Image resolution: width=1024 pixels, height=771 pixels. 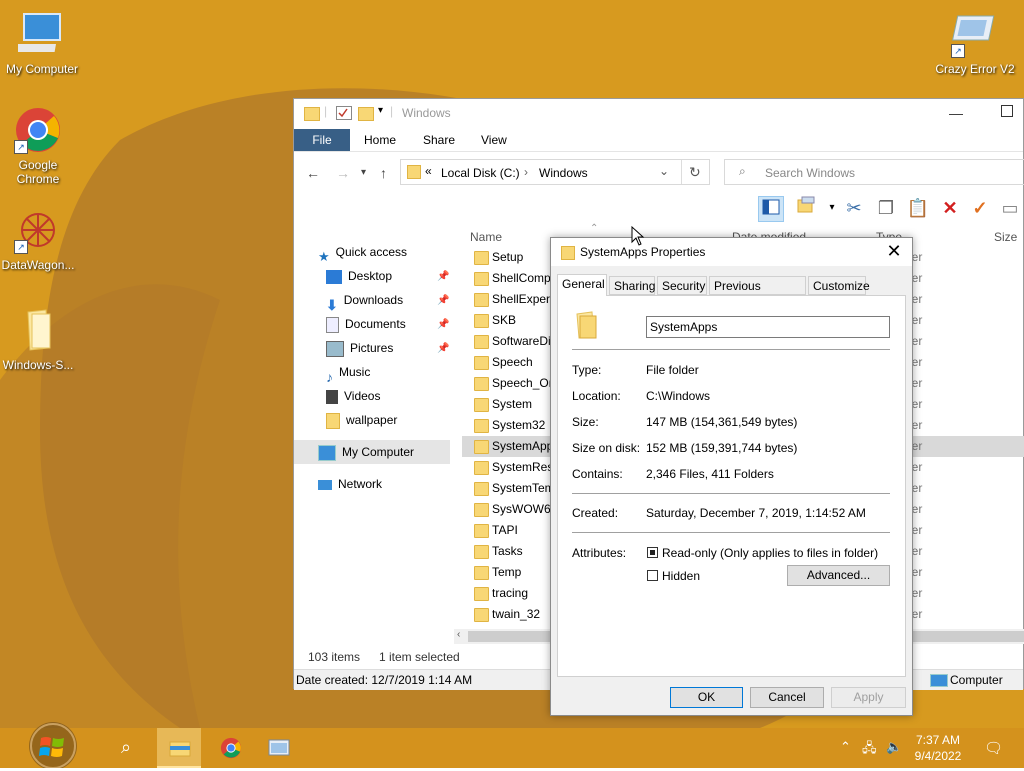 I want to click on chevron-down-icon: ⌄, so click(x=664, y=171).